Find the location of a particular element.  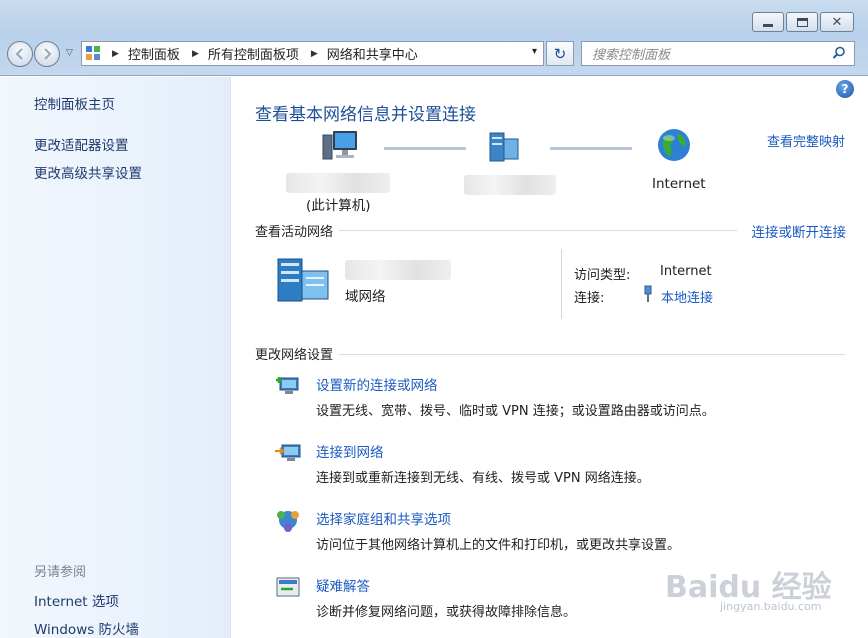

access-type-value: Internet is located at coordinates (686, 271).